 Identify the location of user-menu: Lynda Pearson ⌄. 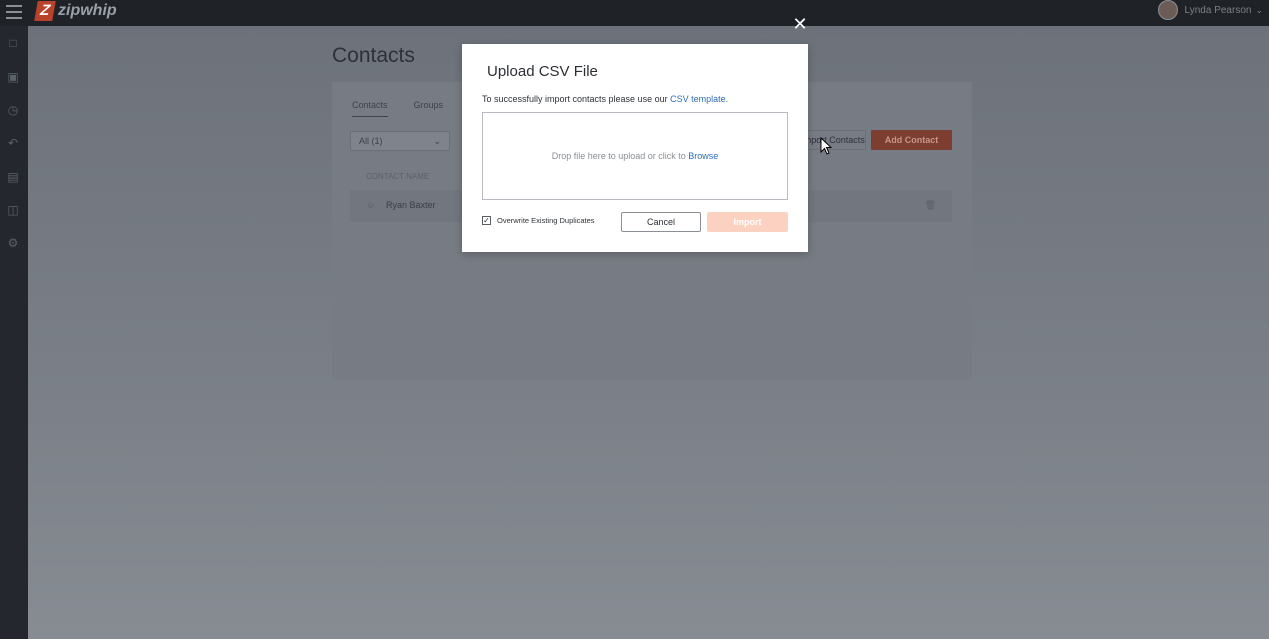
(1210, 10).